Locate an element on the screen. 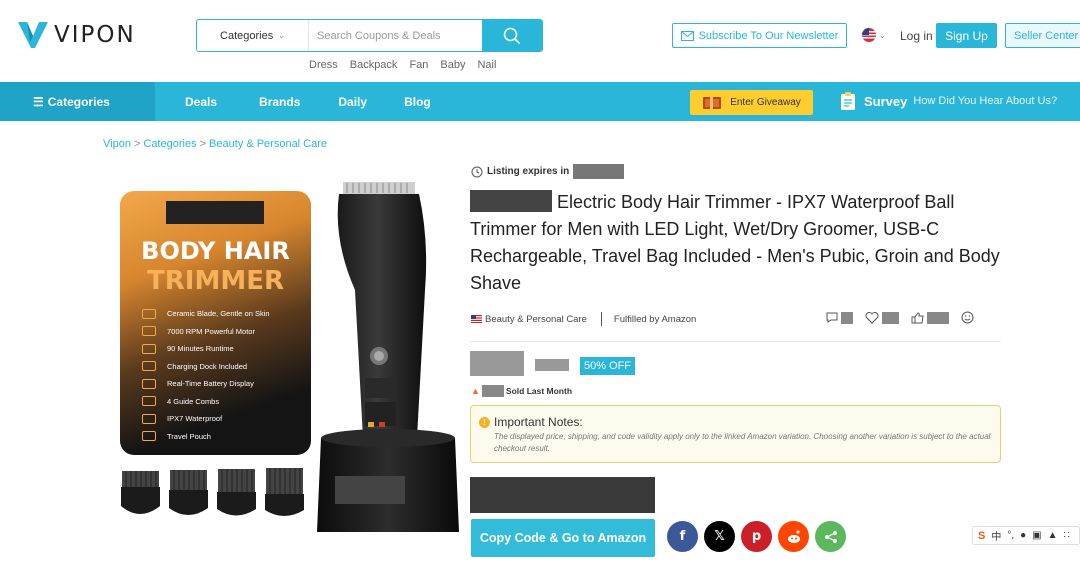  redacted-coupon-code is located at coordinates (562, 495).